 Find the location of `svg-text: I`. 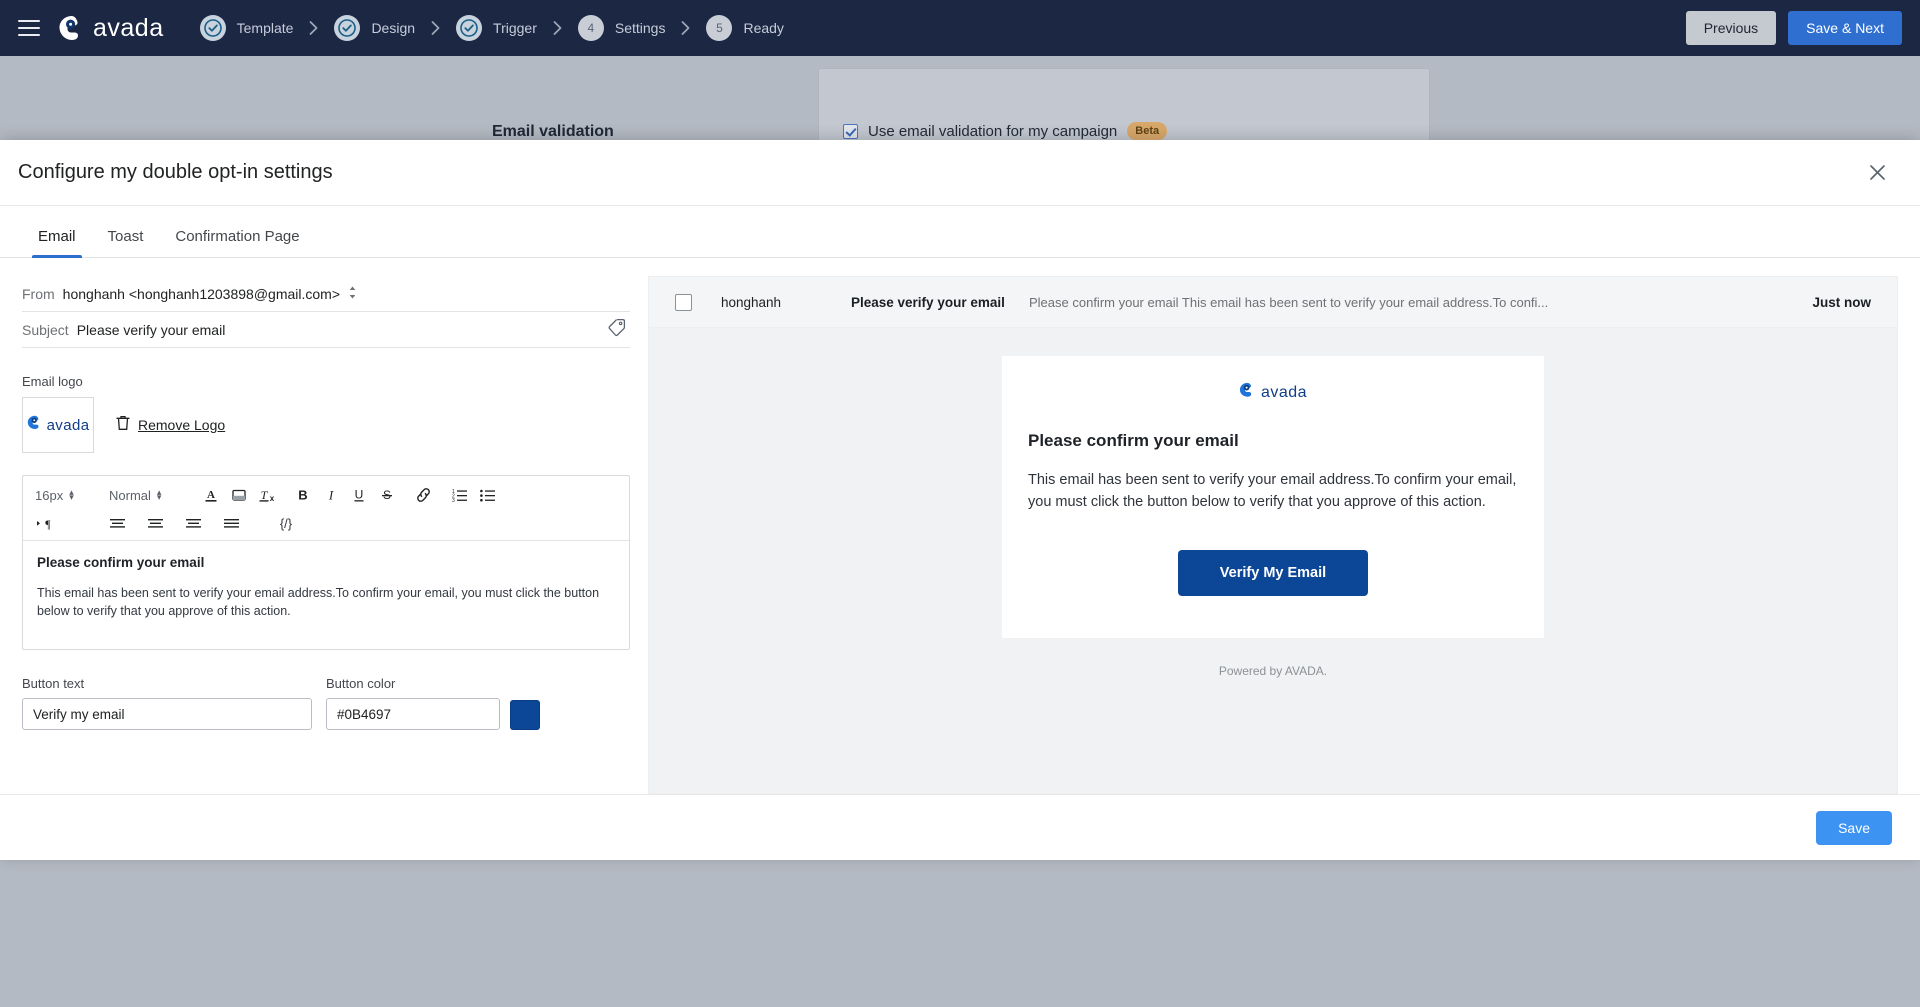

svg-text: I is located at coordinates (331, 495).